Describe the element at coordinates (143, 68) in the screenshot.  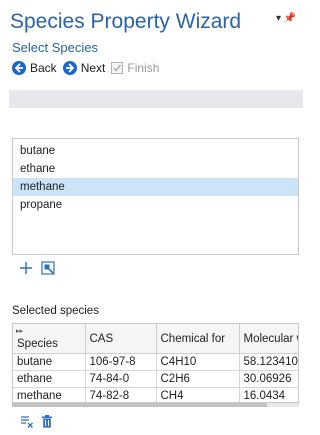
I see `finish-button-label: Finish` at that location.